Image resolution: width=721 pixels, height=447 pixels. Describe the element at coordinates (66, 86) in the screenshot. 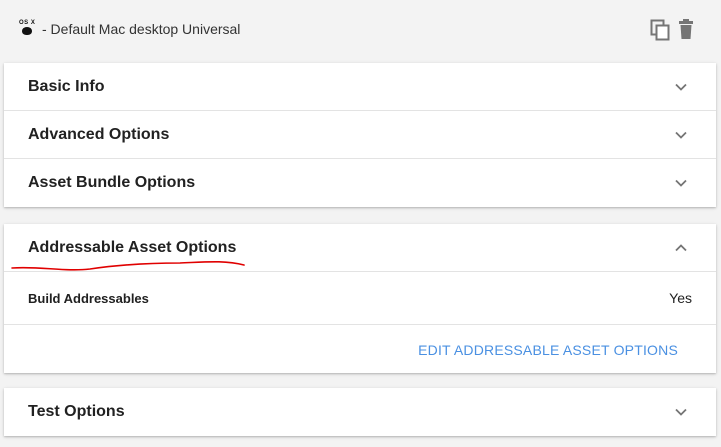

I see `panel-title: Basic Info` at that location.